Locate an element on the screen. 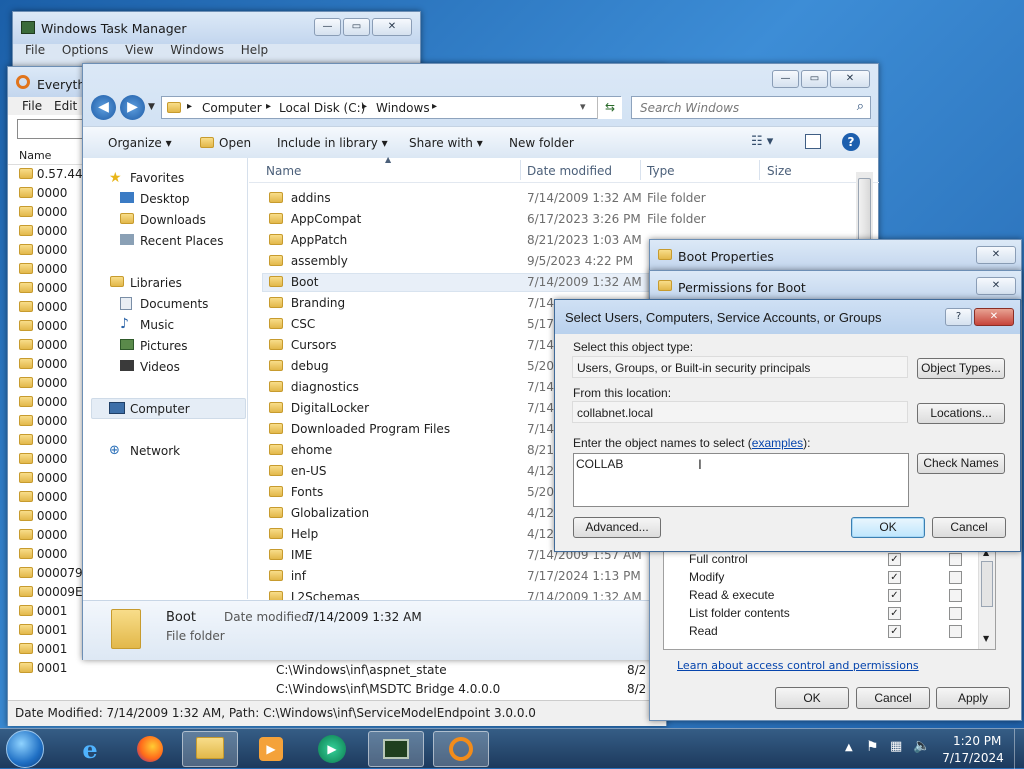 The width and height of the screenshot is (1024, 769). cancel-button: Cancel is located at coordinates (969, 527).